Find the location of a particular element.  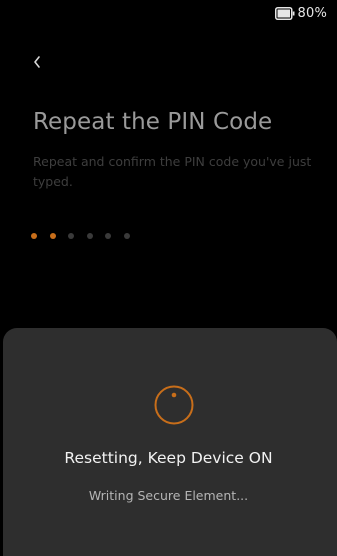

chevron-left-icon is located at coordinates (37, 62).